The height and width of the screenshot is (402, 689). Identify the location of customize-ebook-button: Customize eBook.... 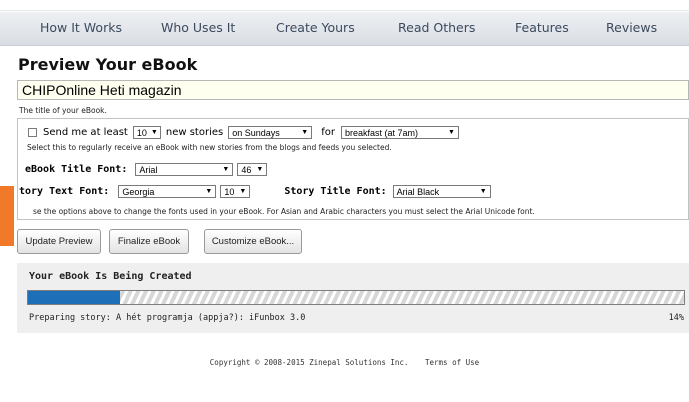
(253, 241).